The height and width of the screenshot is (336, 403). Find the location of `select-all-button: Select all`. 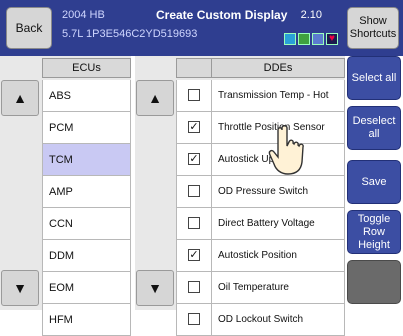

select-all-button: Select all is located at coordinates (374, 78).